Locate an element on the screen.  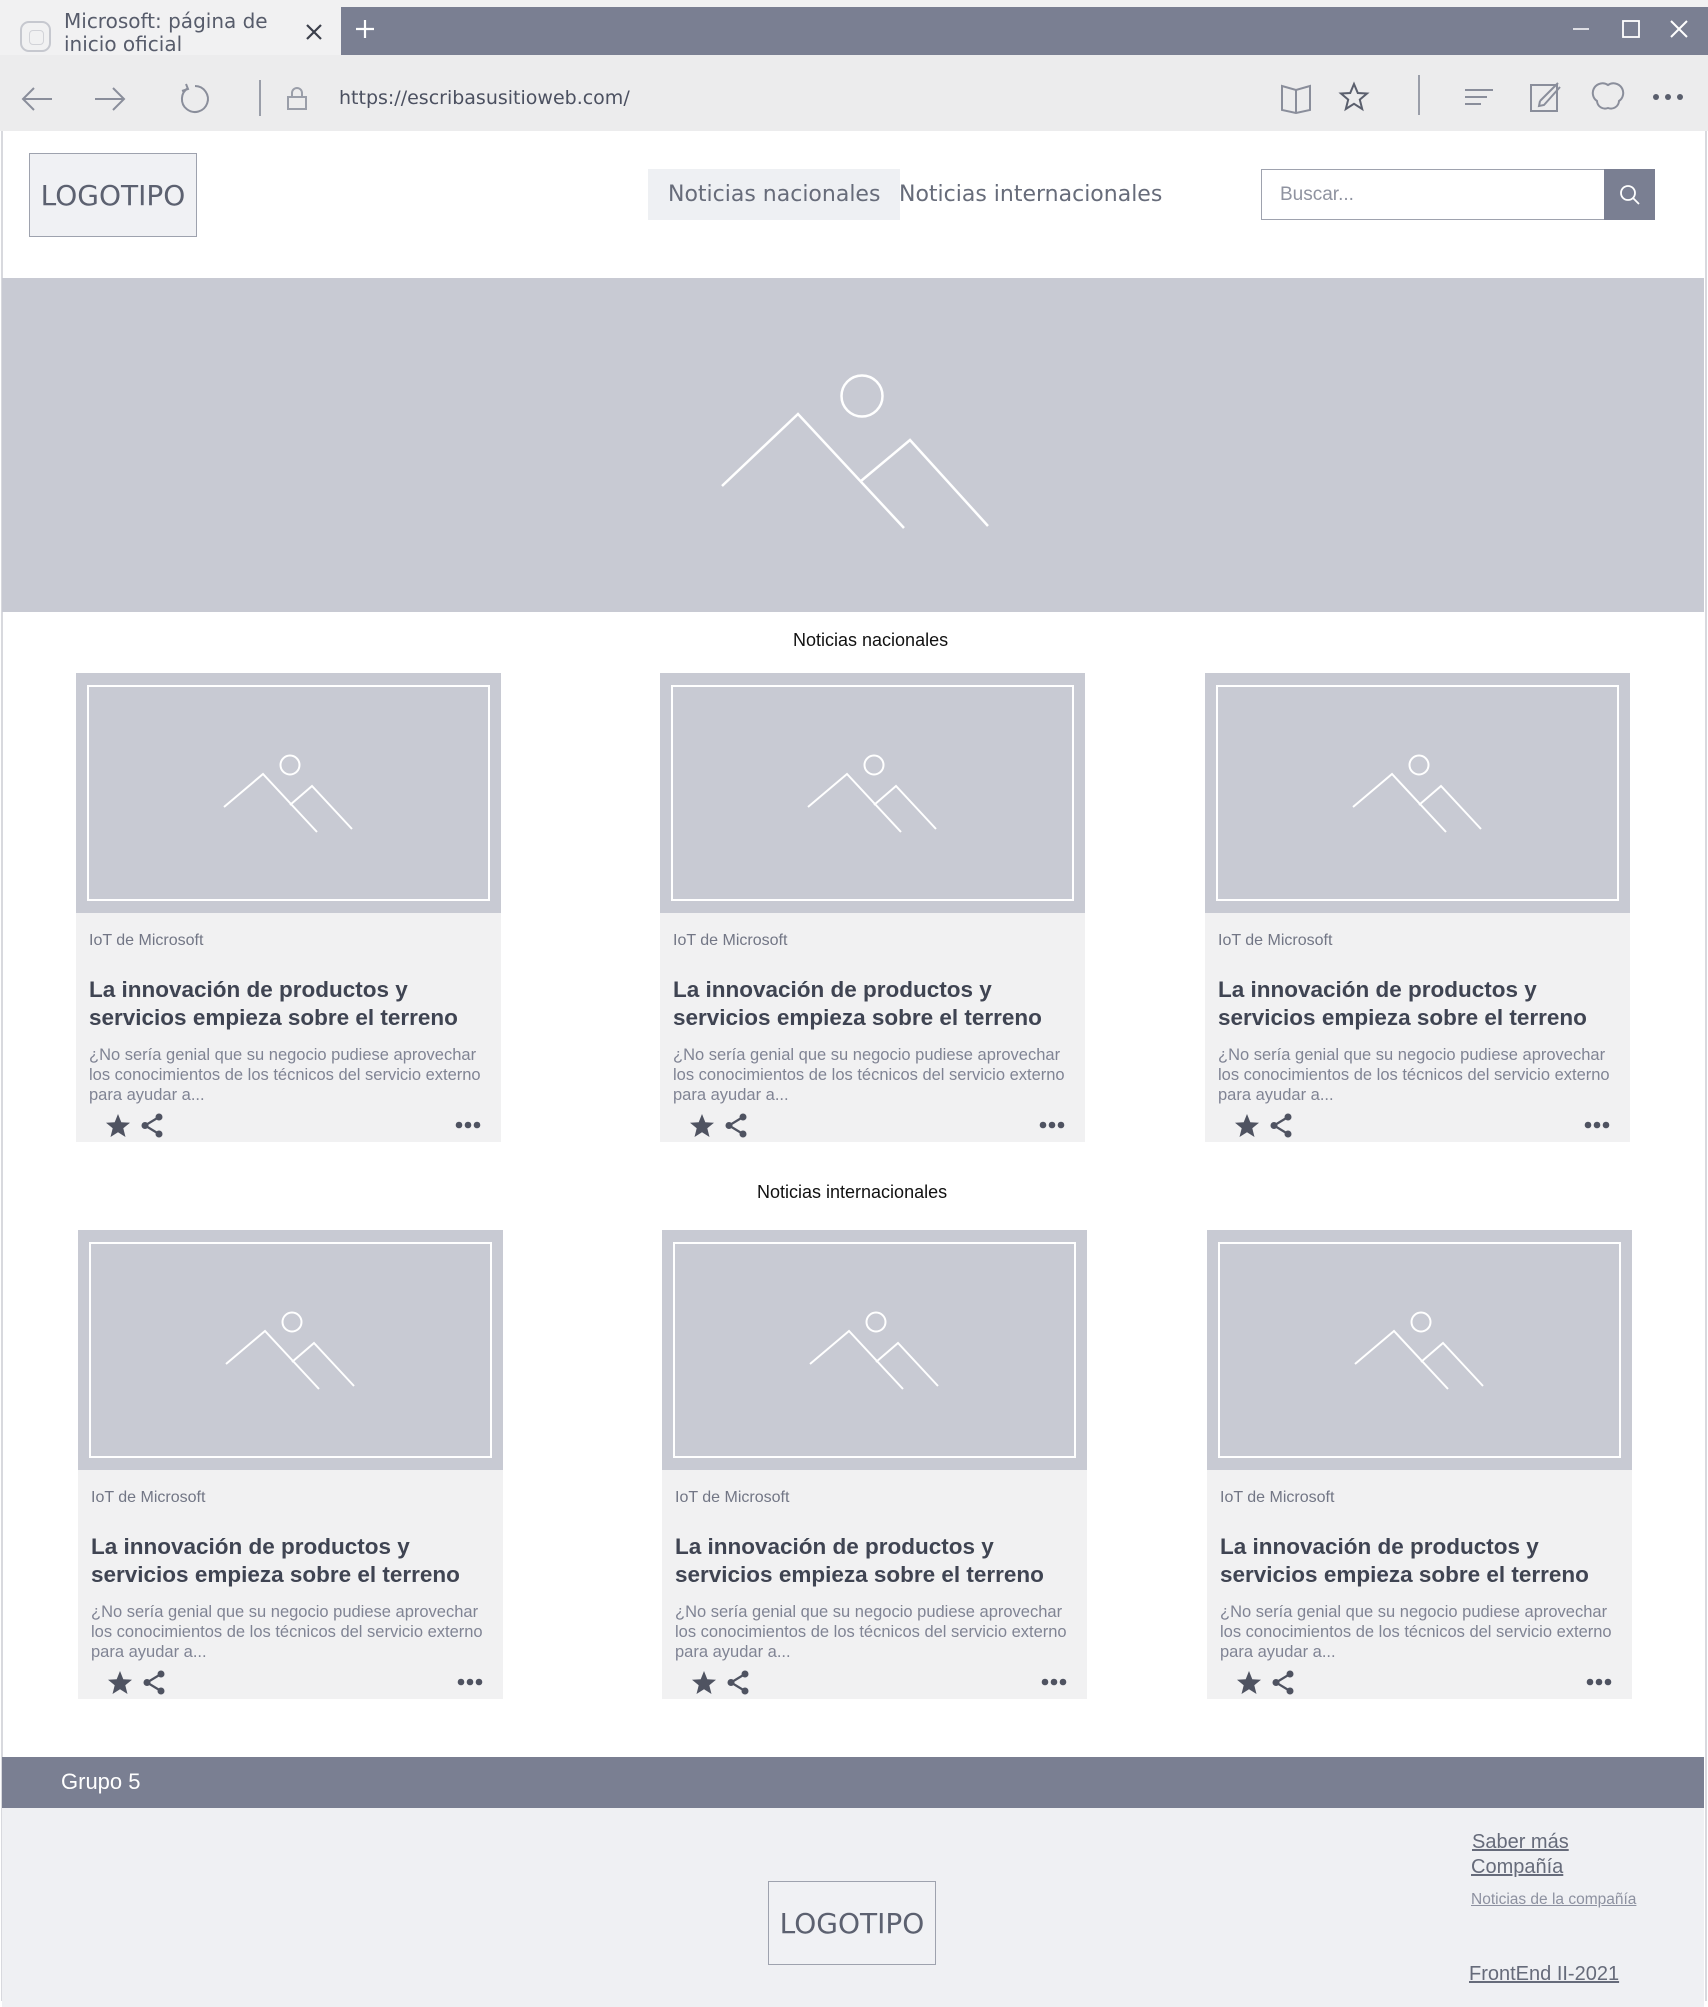
browser-tab: Microsoft: página de inicio oficial is located at coordinates (171, 31).